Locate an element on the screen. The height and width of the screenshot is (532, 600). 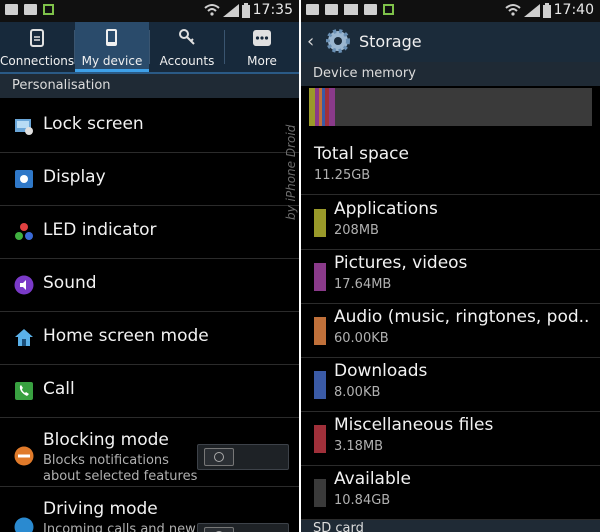
storage-row-applications: Applications 208MB is located at coordinates (450, 222).